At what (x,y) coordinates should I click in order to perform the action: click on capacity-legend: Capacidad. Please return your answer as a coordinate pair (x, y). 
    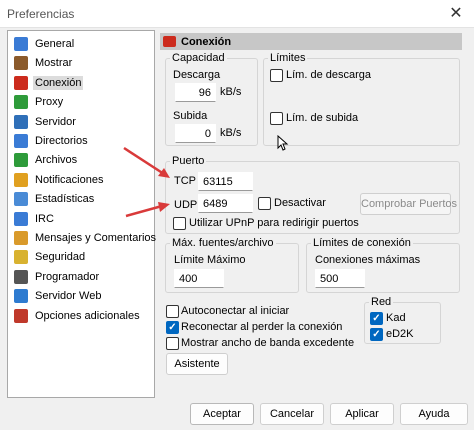
    Looking at the image, I should click on (198, 58).